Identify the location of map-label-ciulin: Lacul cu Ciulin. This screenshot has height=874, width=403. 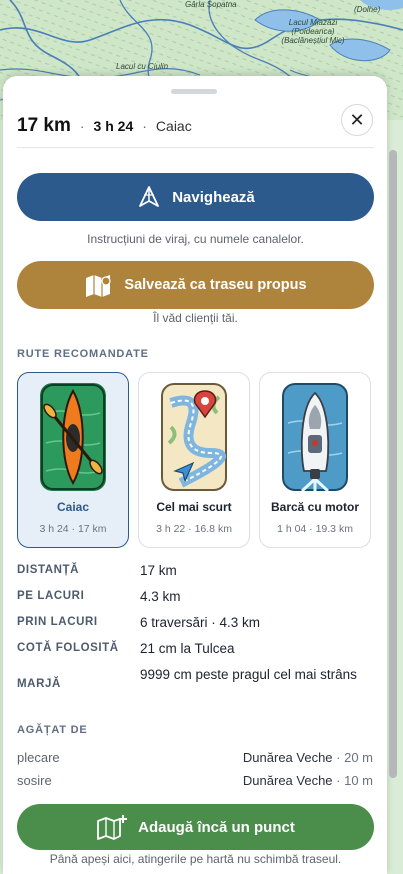
(142, 66).